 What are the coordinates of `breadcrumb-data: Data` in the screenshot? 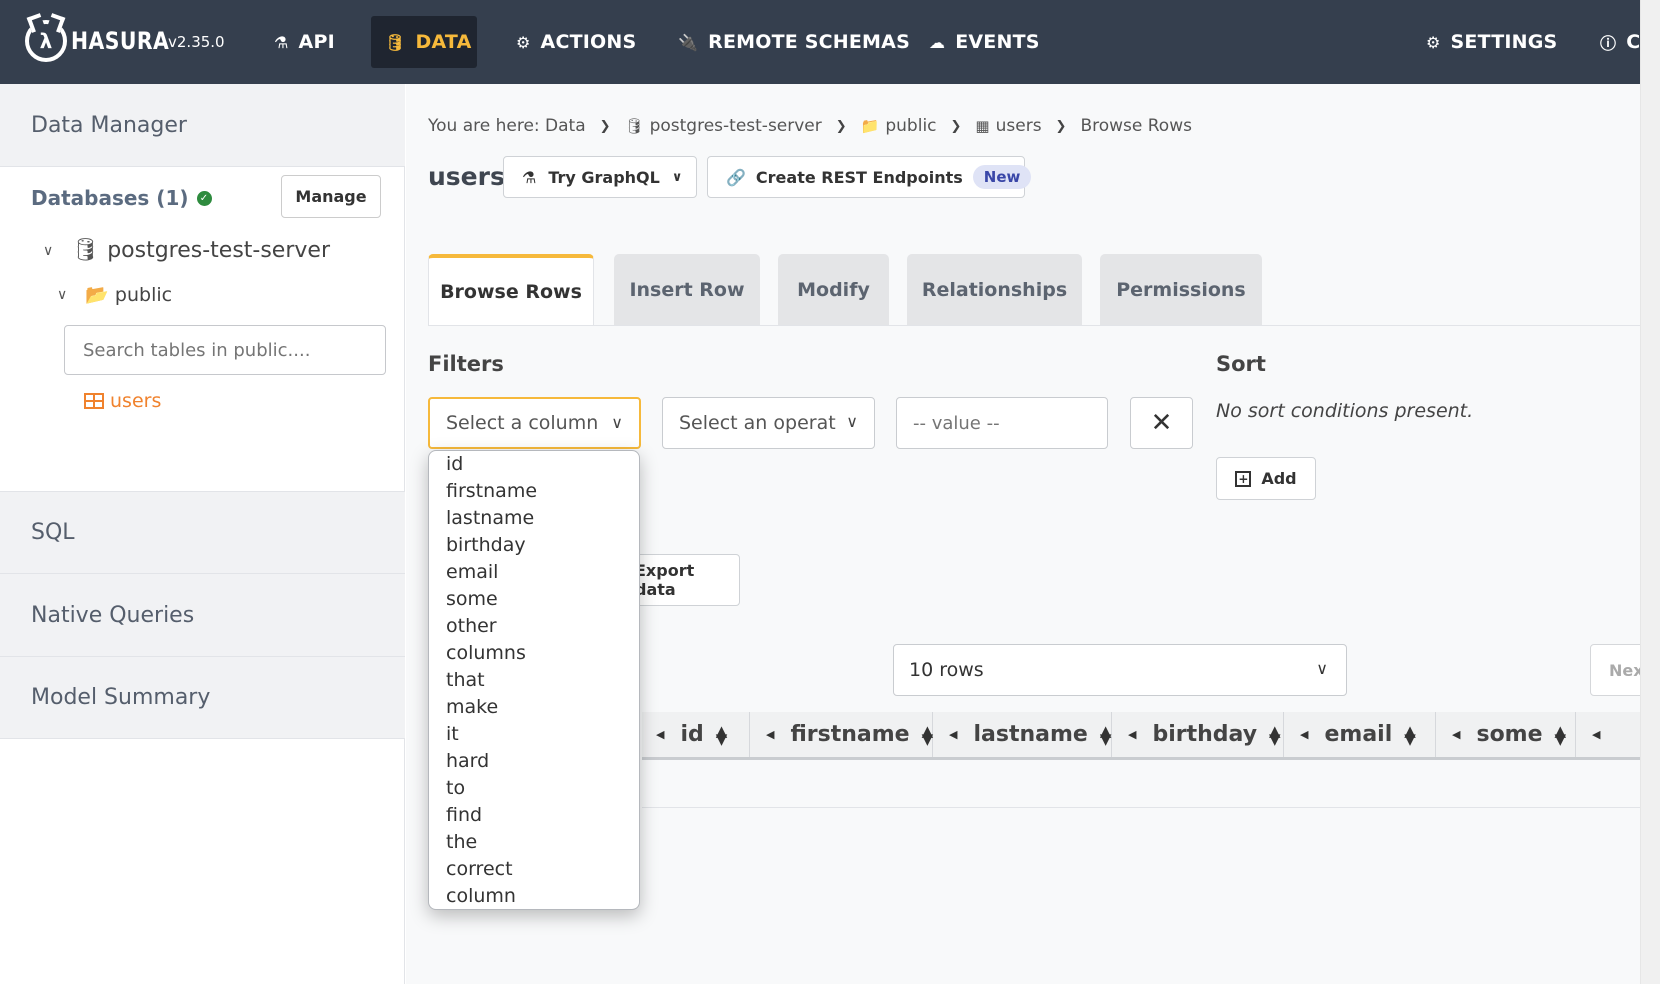 It's located at (565, 126).